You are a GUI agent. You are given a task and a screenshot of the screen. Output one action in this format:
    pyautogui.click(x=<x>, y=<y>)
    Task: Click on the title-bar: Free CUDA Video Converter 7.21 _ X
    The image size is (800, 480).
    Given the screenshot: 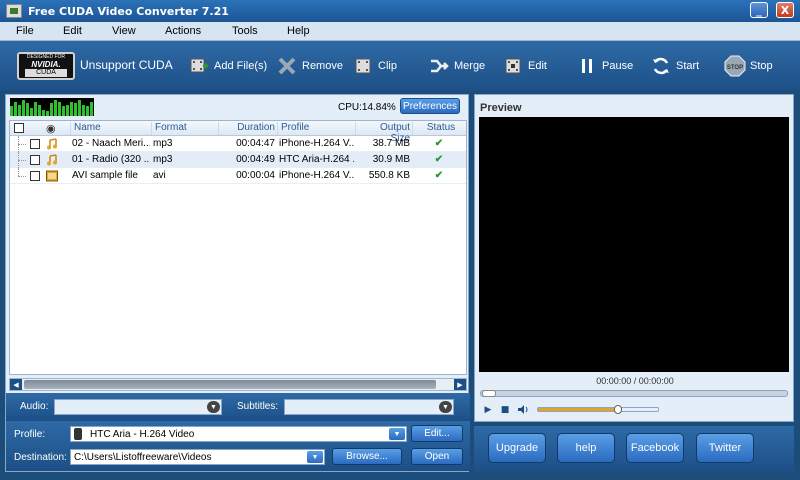 What is the action you would take?
    pyautogui.click(x=400, y=11)
    